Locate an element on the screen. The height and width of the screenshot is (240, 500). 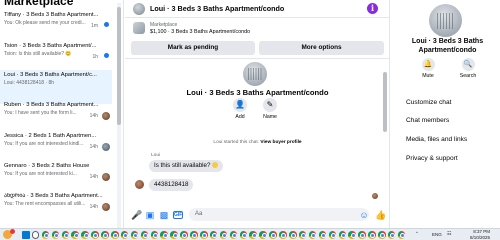
taskbar-apps is located at coordinates (214, 235).